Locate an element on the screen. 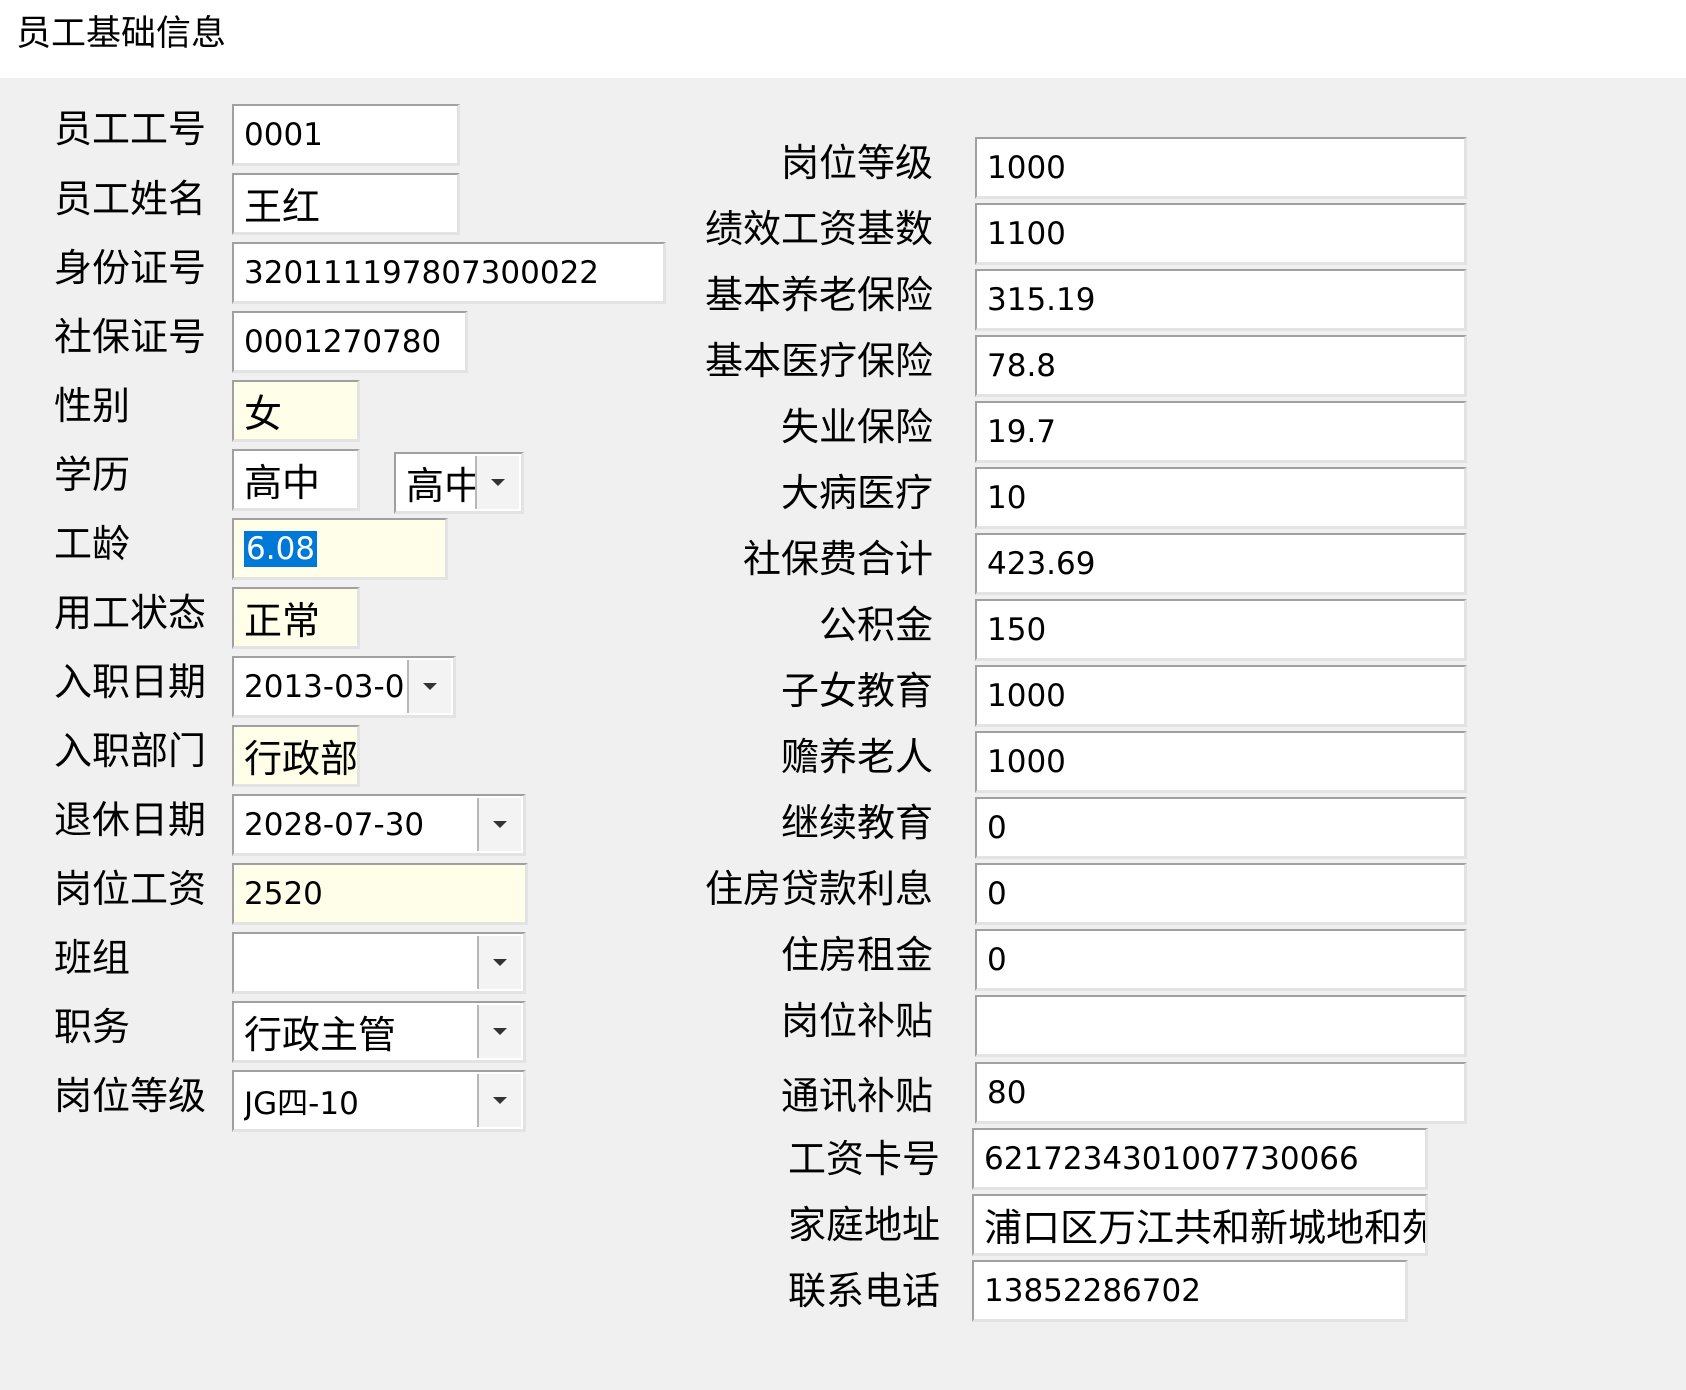  duty-select: 行政主管 is located at coordinates (379, 1032).